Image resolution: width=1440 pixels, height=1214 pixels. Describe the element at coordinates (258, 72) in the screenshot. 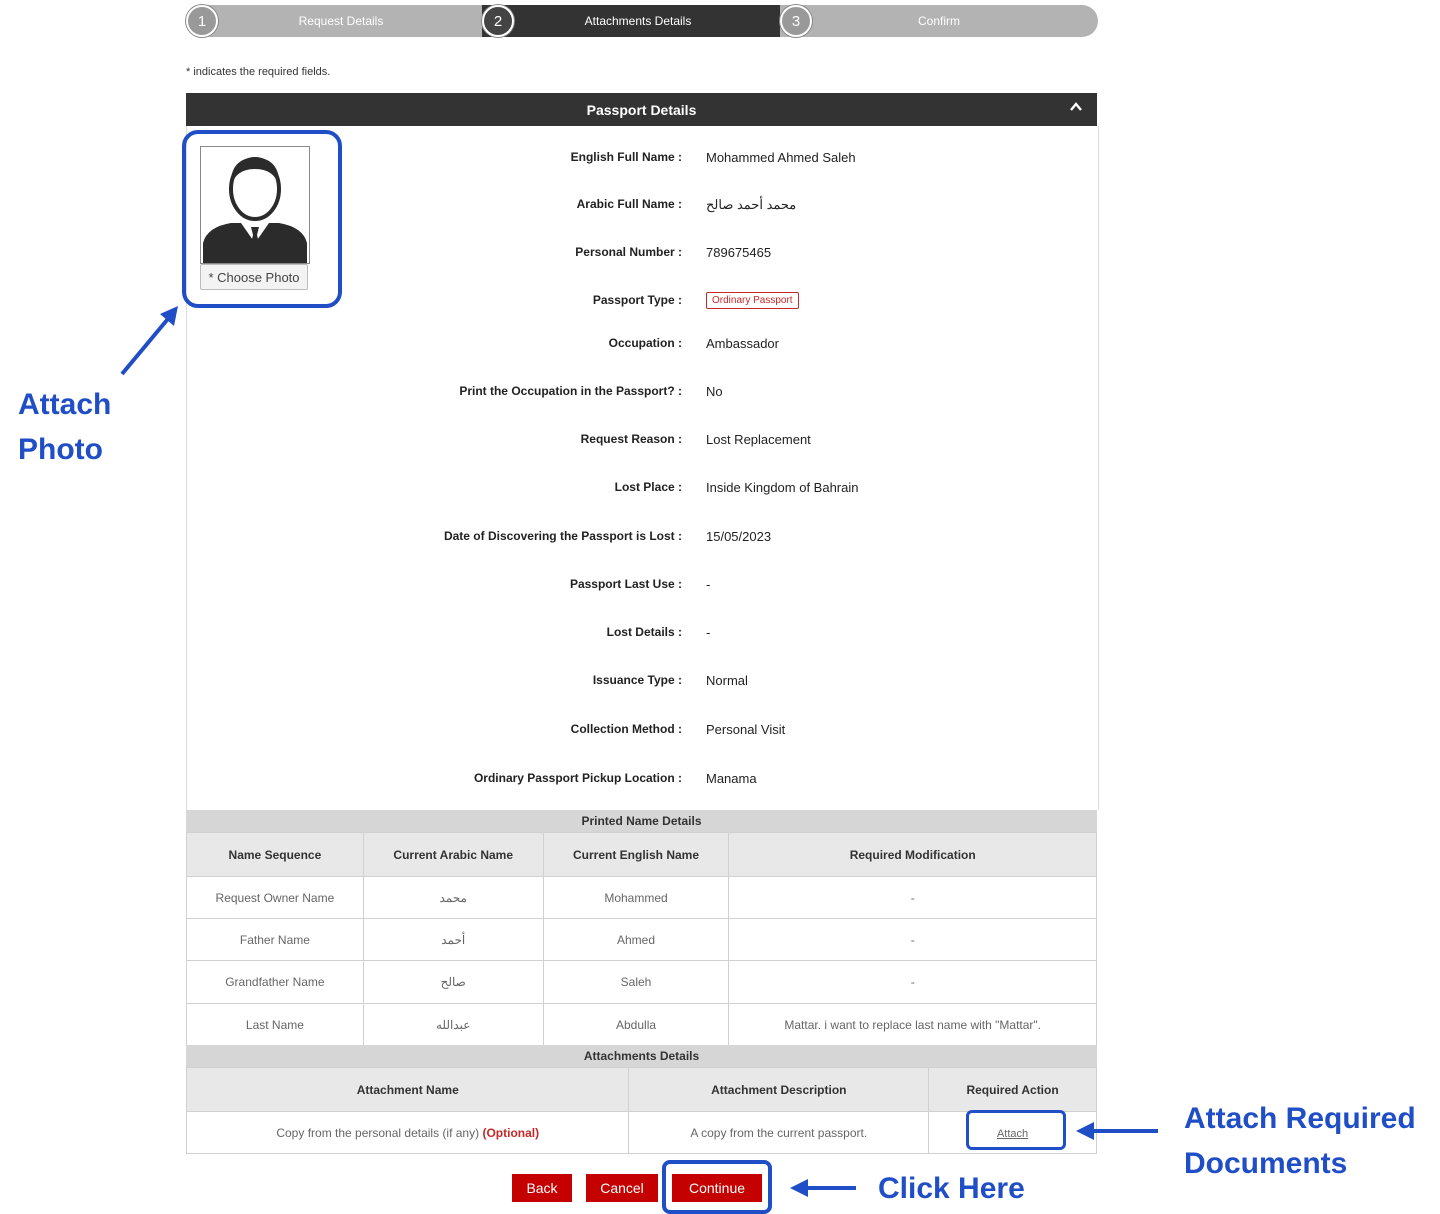

I see `required-fields-note: * indicates the required fields.` at that location.